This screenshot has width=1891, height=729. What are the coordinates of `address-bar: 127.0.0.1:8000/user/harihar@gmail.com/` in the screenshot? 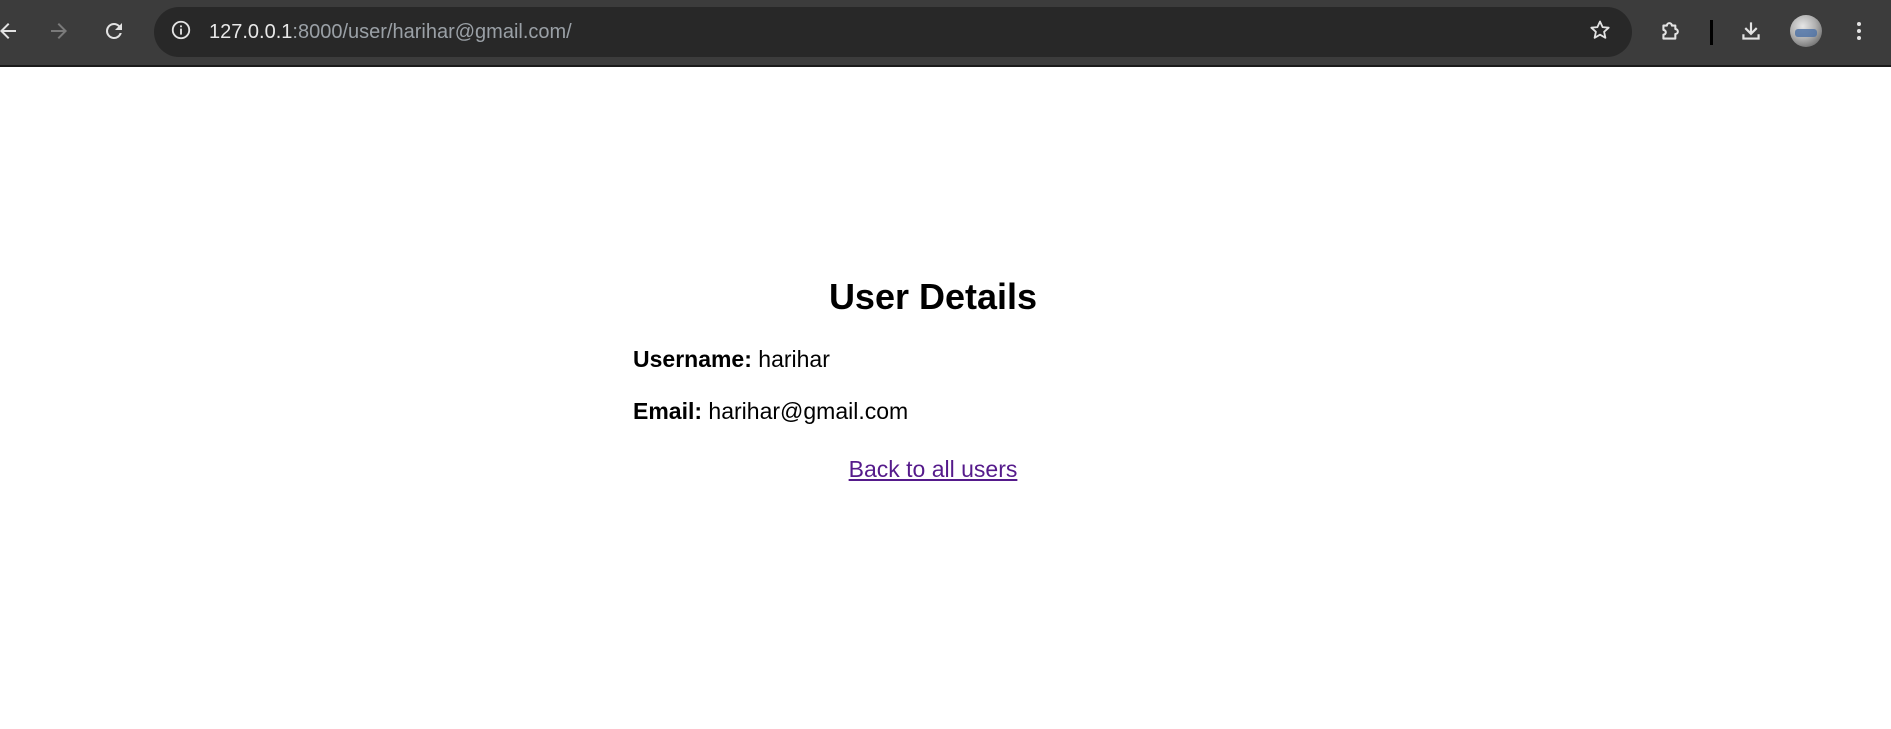 It's located at (893, 32).